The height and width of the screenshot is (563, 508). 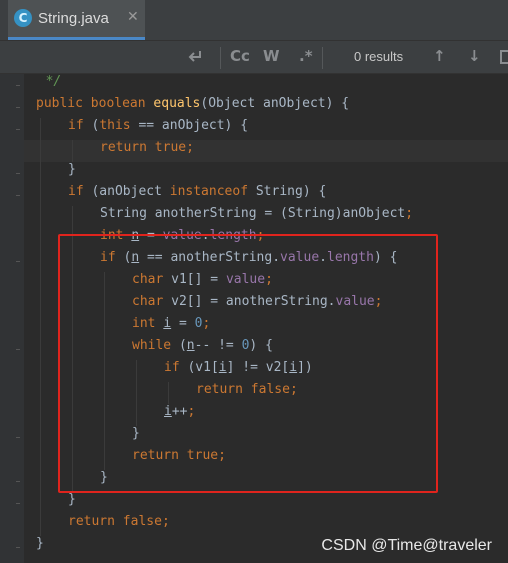 I want to click on whole-words-icon: W, so click(x=271, y=56).